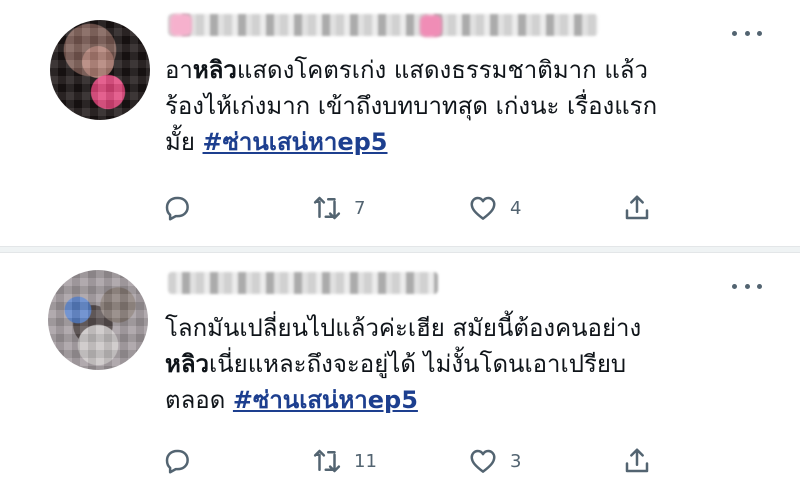  What do you see at coordinates (420, 208) in the screenshot?
I see `tweet-actions: 7 4` at bounding box center [420, 208].